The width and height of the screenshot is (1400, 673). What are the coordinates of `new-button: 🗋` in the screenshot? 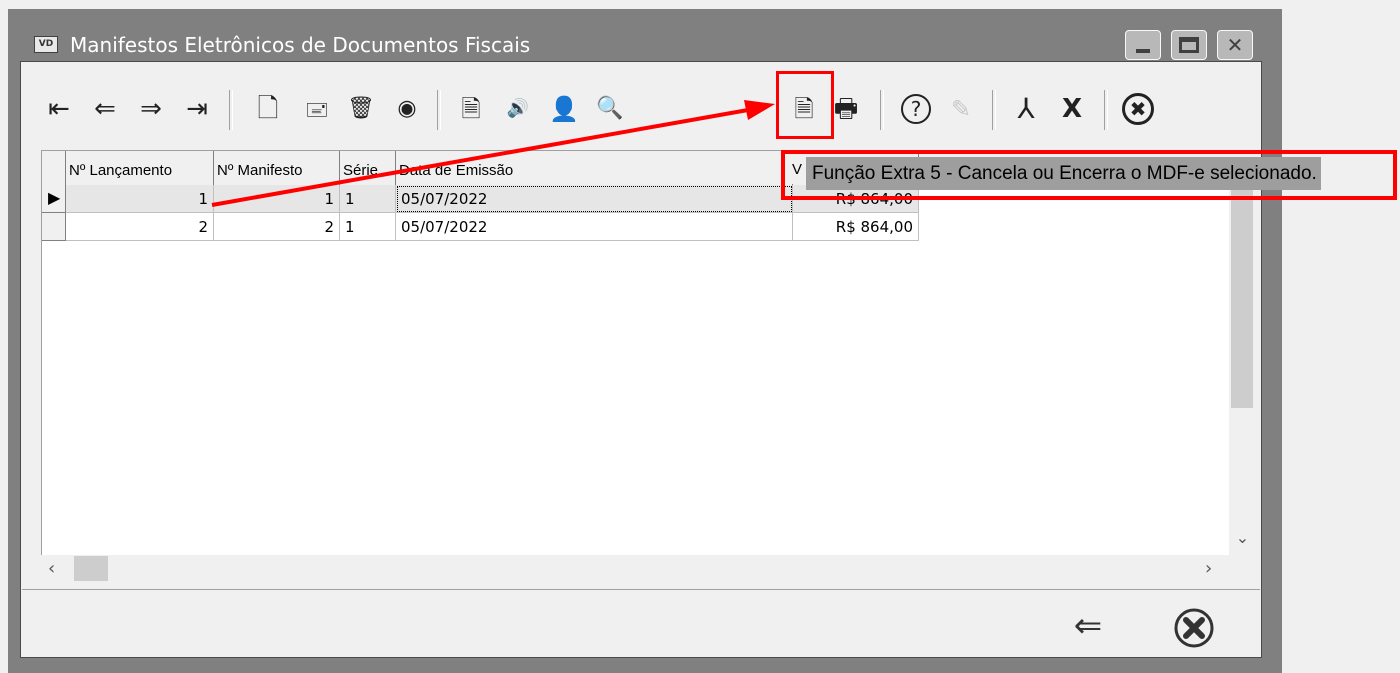 It's located at (268, 109).